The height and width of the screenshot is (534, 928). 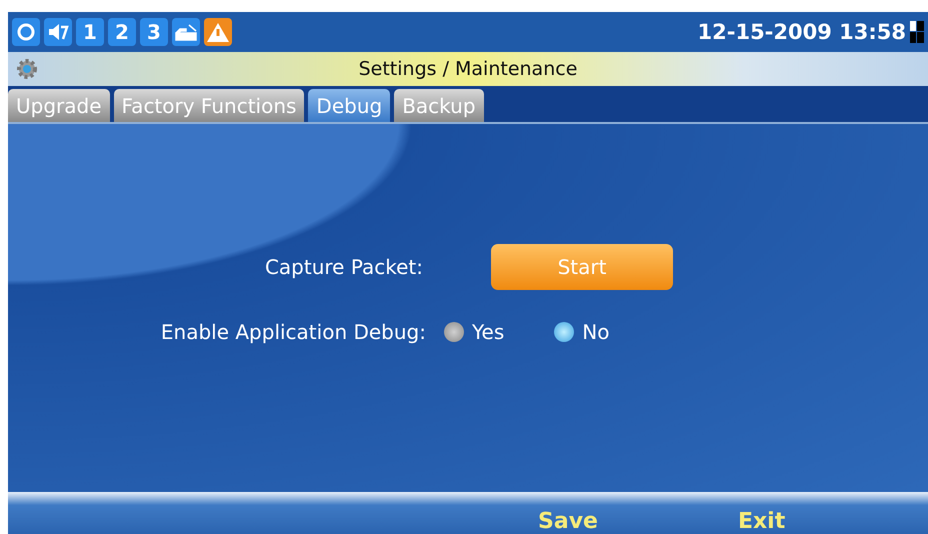 I want to click on line-indicator: 1, so click(x=90, y=32).